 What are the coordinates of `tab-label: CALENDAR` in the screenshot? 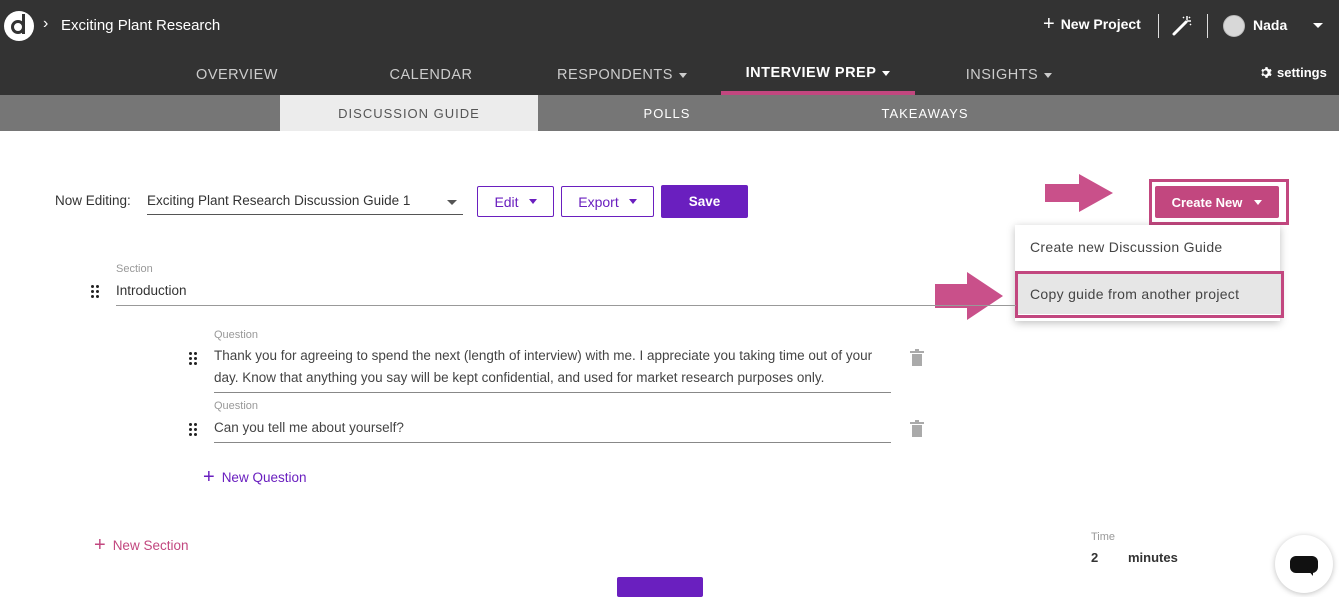 It's located at (431, 75).